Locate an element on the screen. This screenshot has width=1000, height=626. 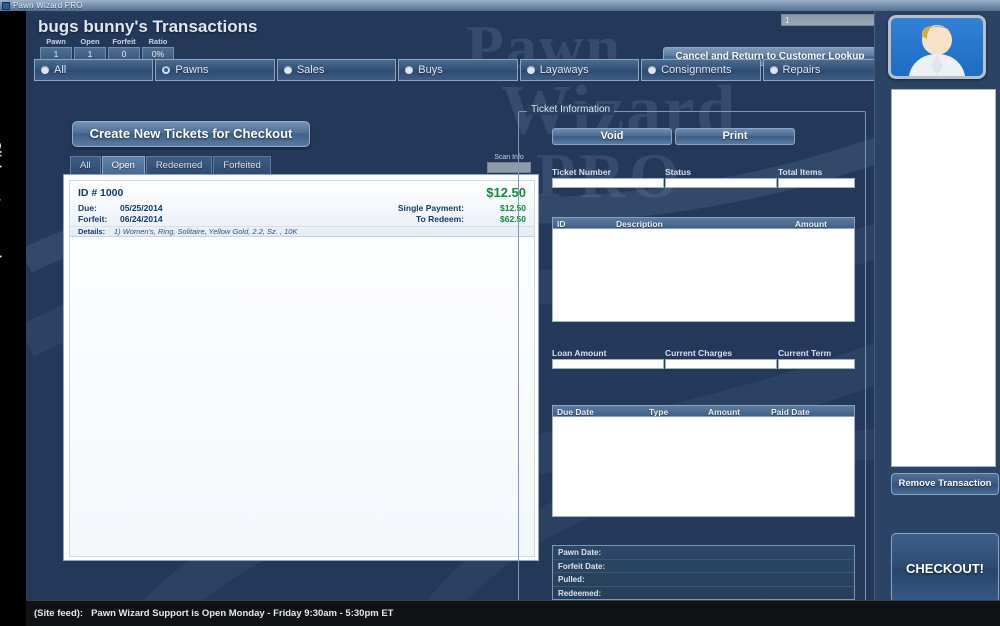
stat-forfeit-label: Forfeit is located at coordinates (124, 41).